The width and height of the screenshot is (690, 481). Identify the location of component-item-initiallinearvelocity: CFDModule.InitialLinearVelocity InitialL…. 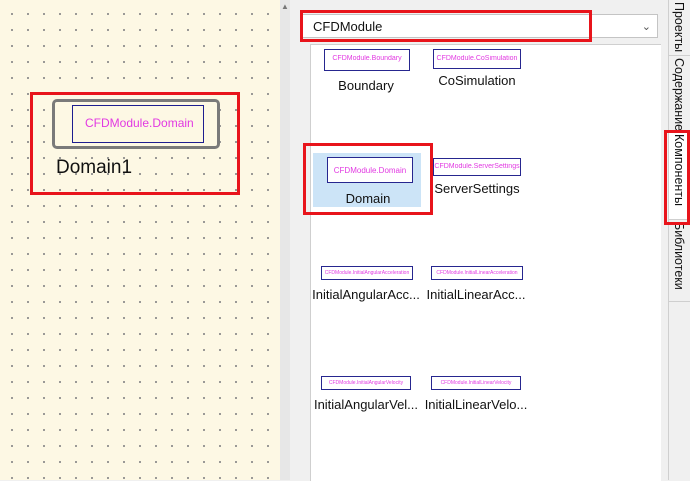
(476, 405).